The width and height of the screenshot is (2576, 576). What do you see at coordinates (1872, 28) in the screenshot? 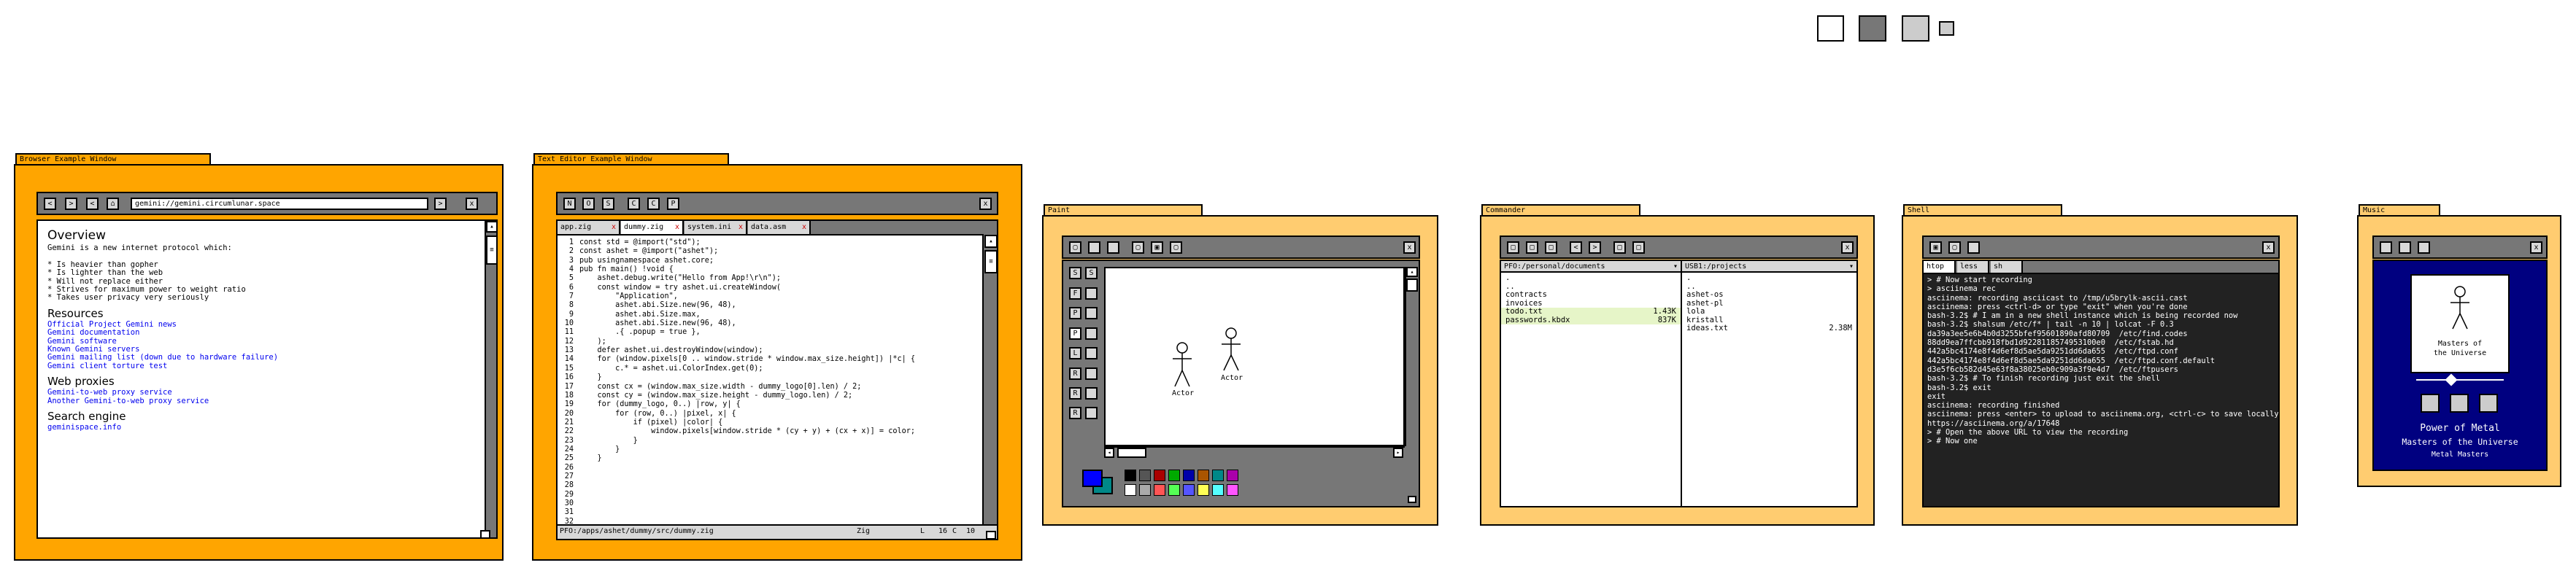
I see `swatch-dark-gray` at bounding box center [1872, 28].